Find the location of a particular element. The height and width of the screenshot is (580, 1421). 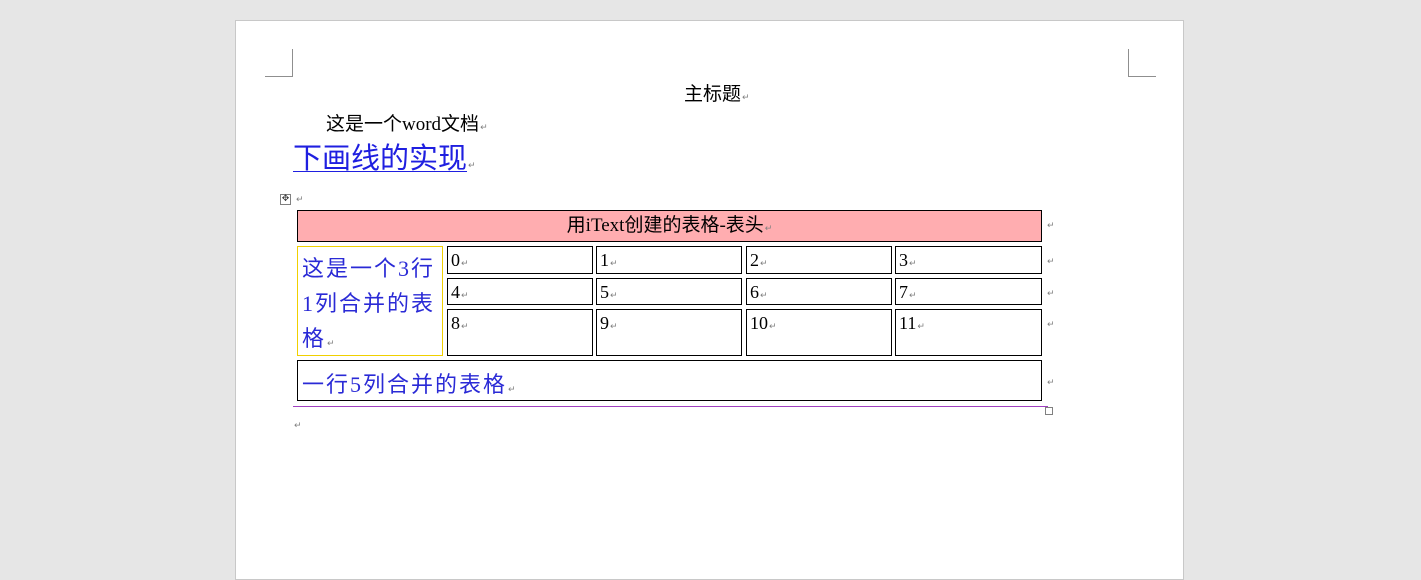

table-cell-8: 8↵ is located at coordinates (520, 332).